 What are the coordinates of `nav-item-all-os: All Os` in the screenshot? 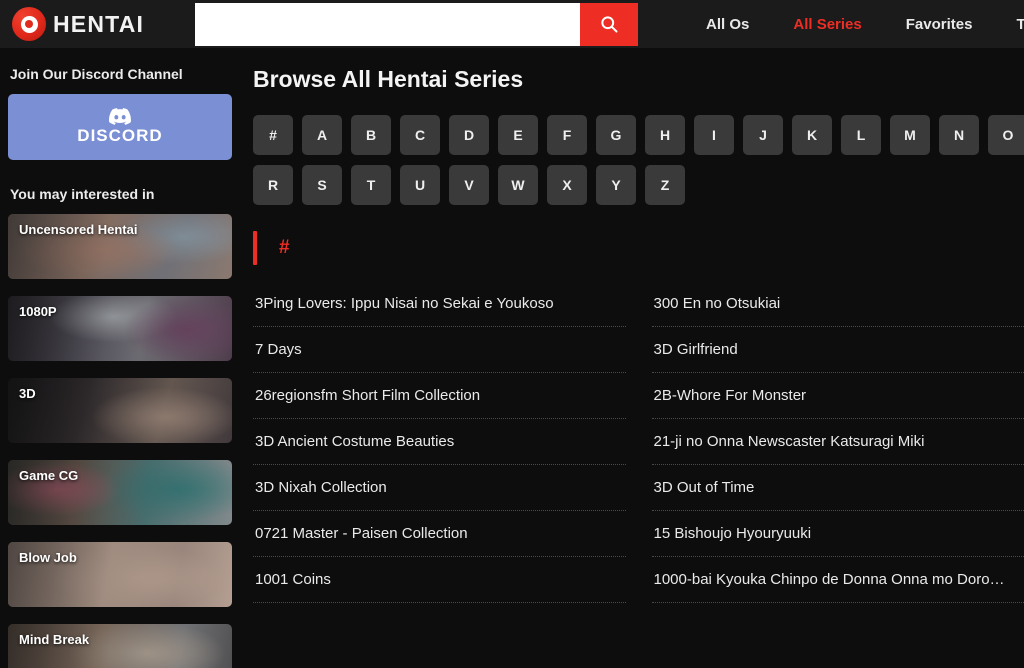 It's located at (727, 24).